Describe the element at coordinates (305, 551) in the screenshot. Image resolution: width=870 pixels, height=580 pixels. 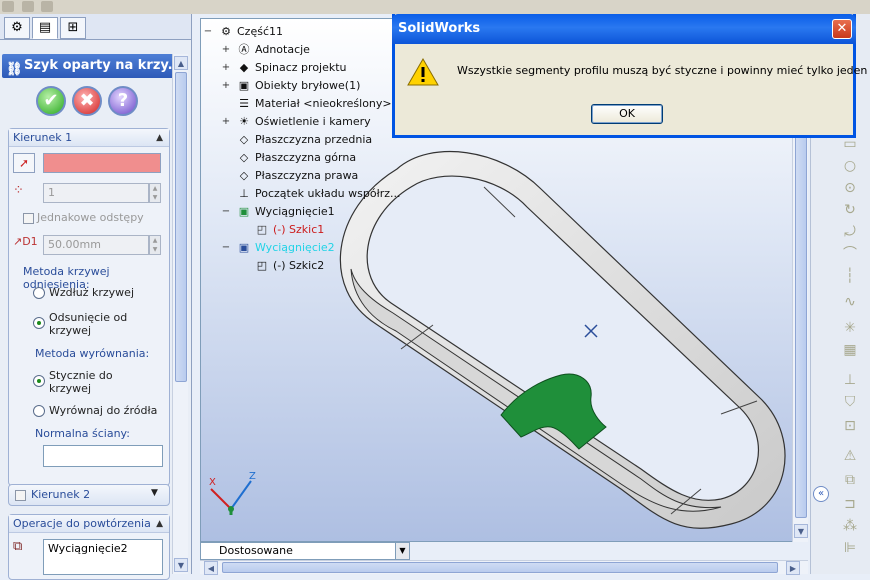
I see `view-style-combo: Dostosowane ▼` at that location.